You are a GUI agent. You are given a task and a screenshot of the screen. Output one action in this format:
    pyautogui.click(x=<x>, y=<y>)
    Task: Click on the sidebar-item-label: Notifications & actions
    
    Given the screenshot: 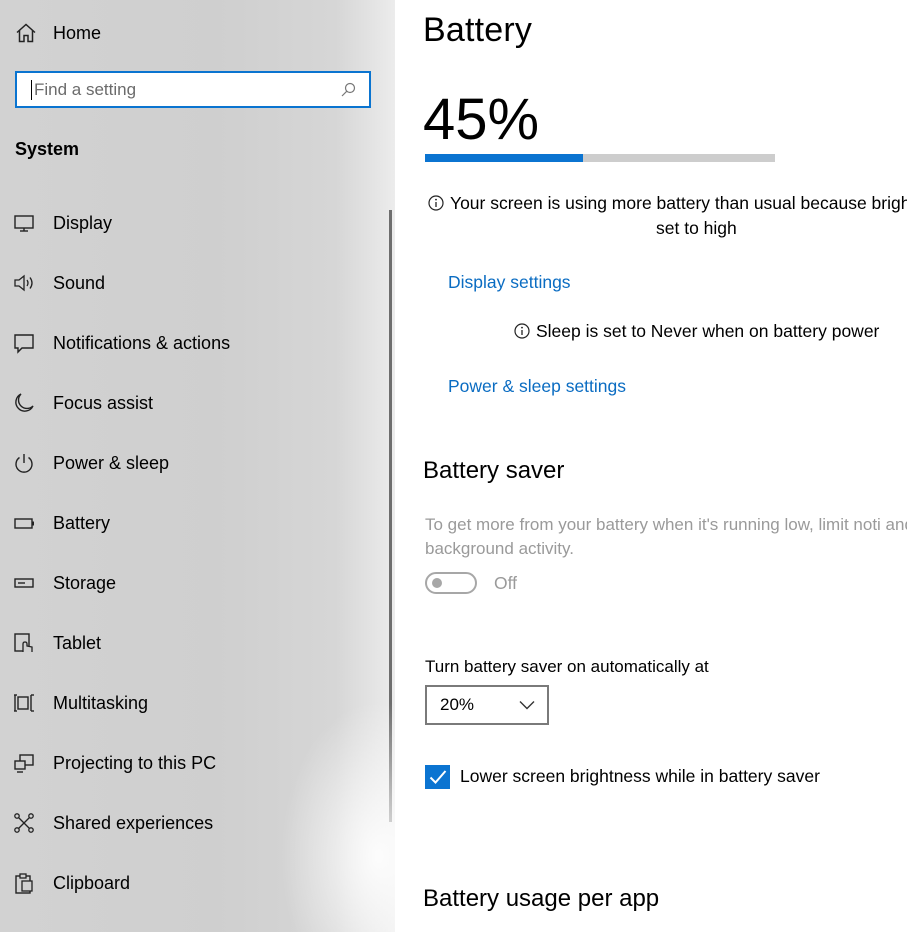 What is the action you would take?
    pyautogui.click(x=142, y=342)
    